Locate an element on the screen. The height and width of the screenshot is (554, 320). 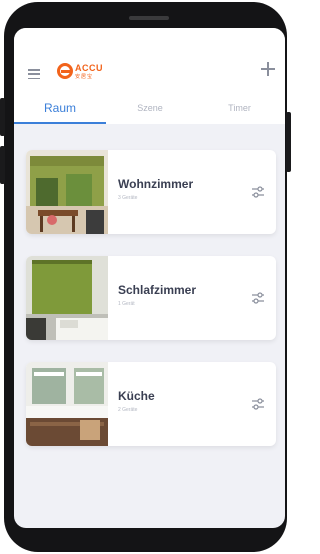
room-name: Schlafzimmer is located at coordinates (157, 290).